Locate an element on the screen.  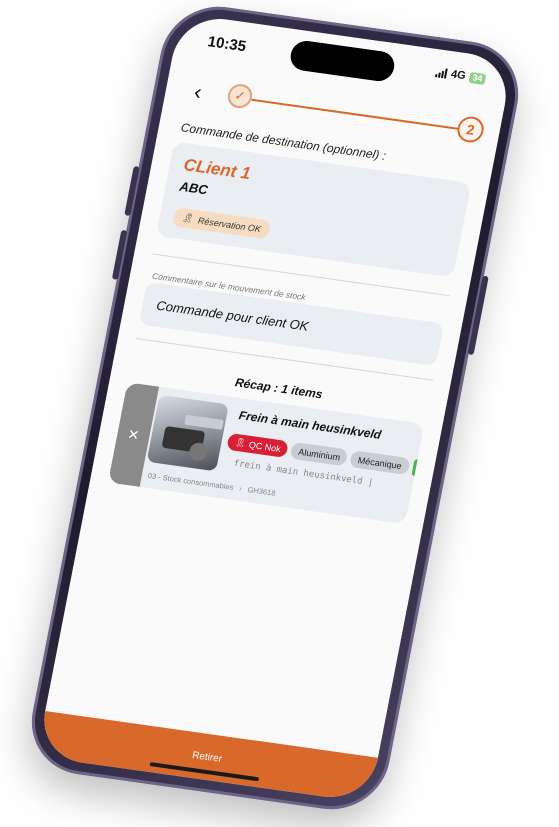
battery-icon: 34 is located at coordinates (477, 78).